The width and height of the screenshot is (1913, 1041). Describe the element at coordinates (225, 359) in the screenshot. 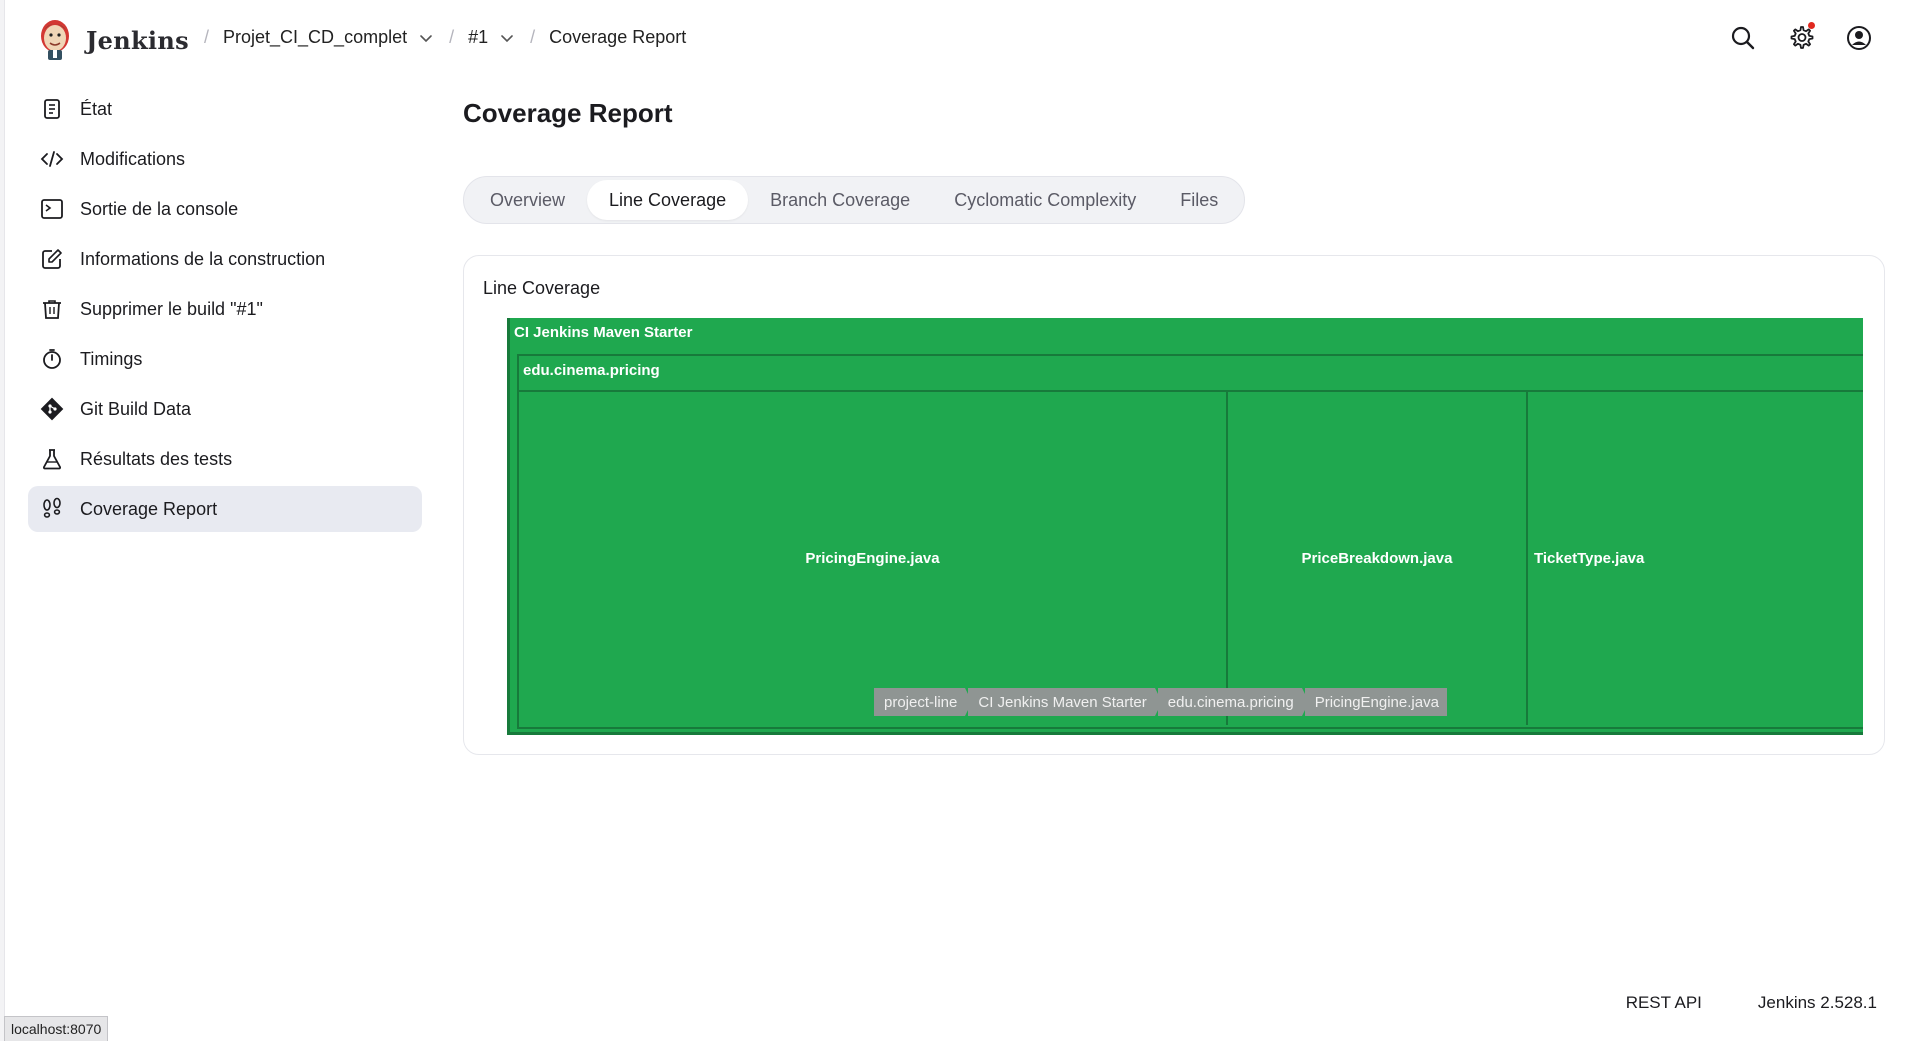

I see `sidebar-item-timings: Timings` at that location.